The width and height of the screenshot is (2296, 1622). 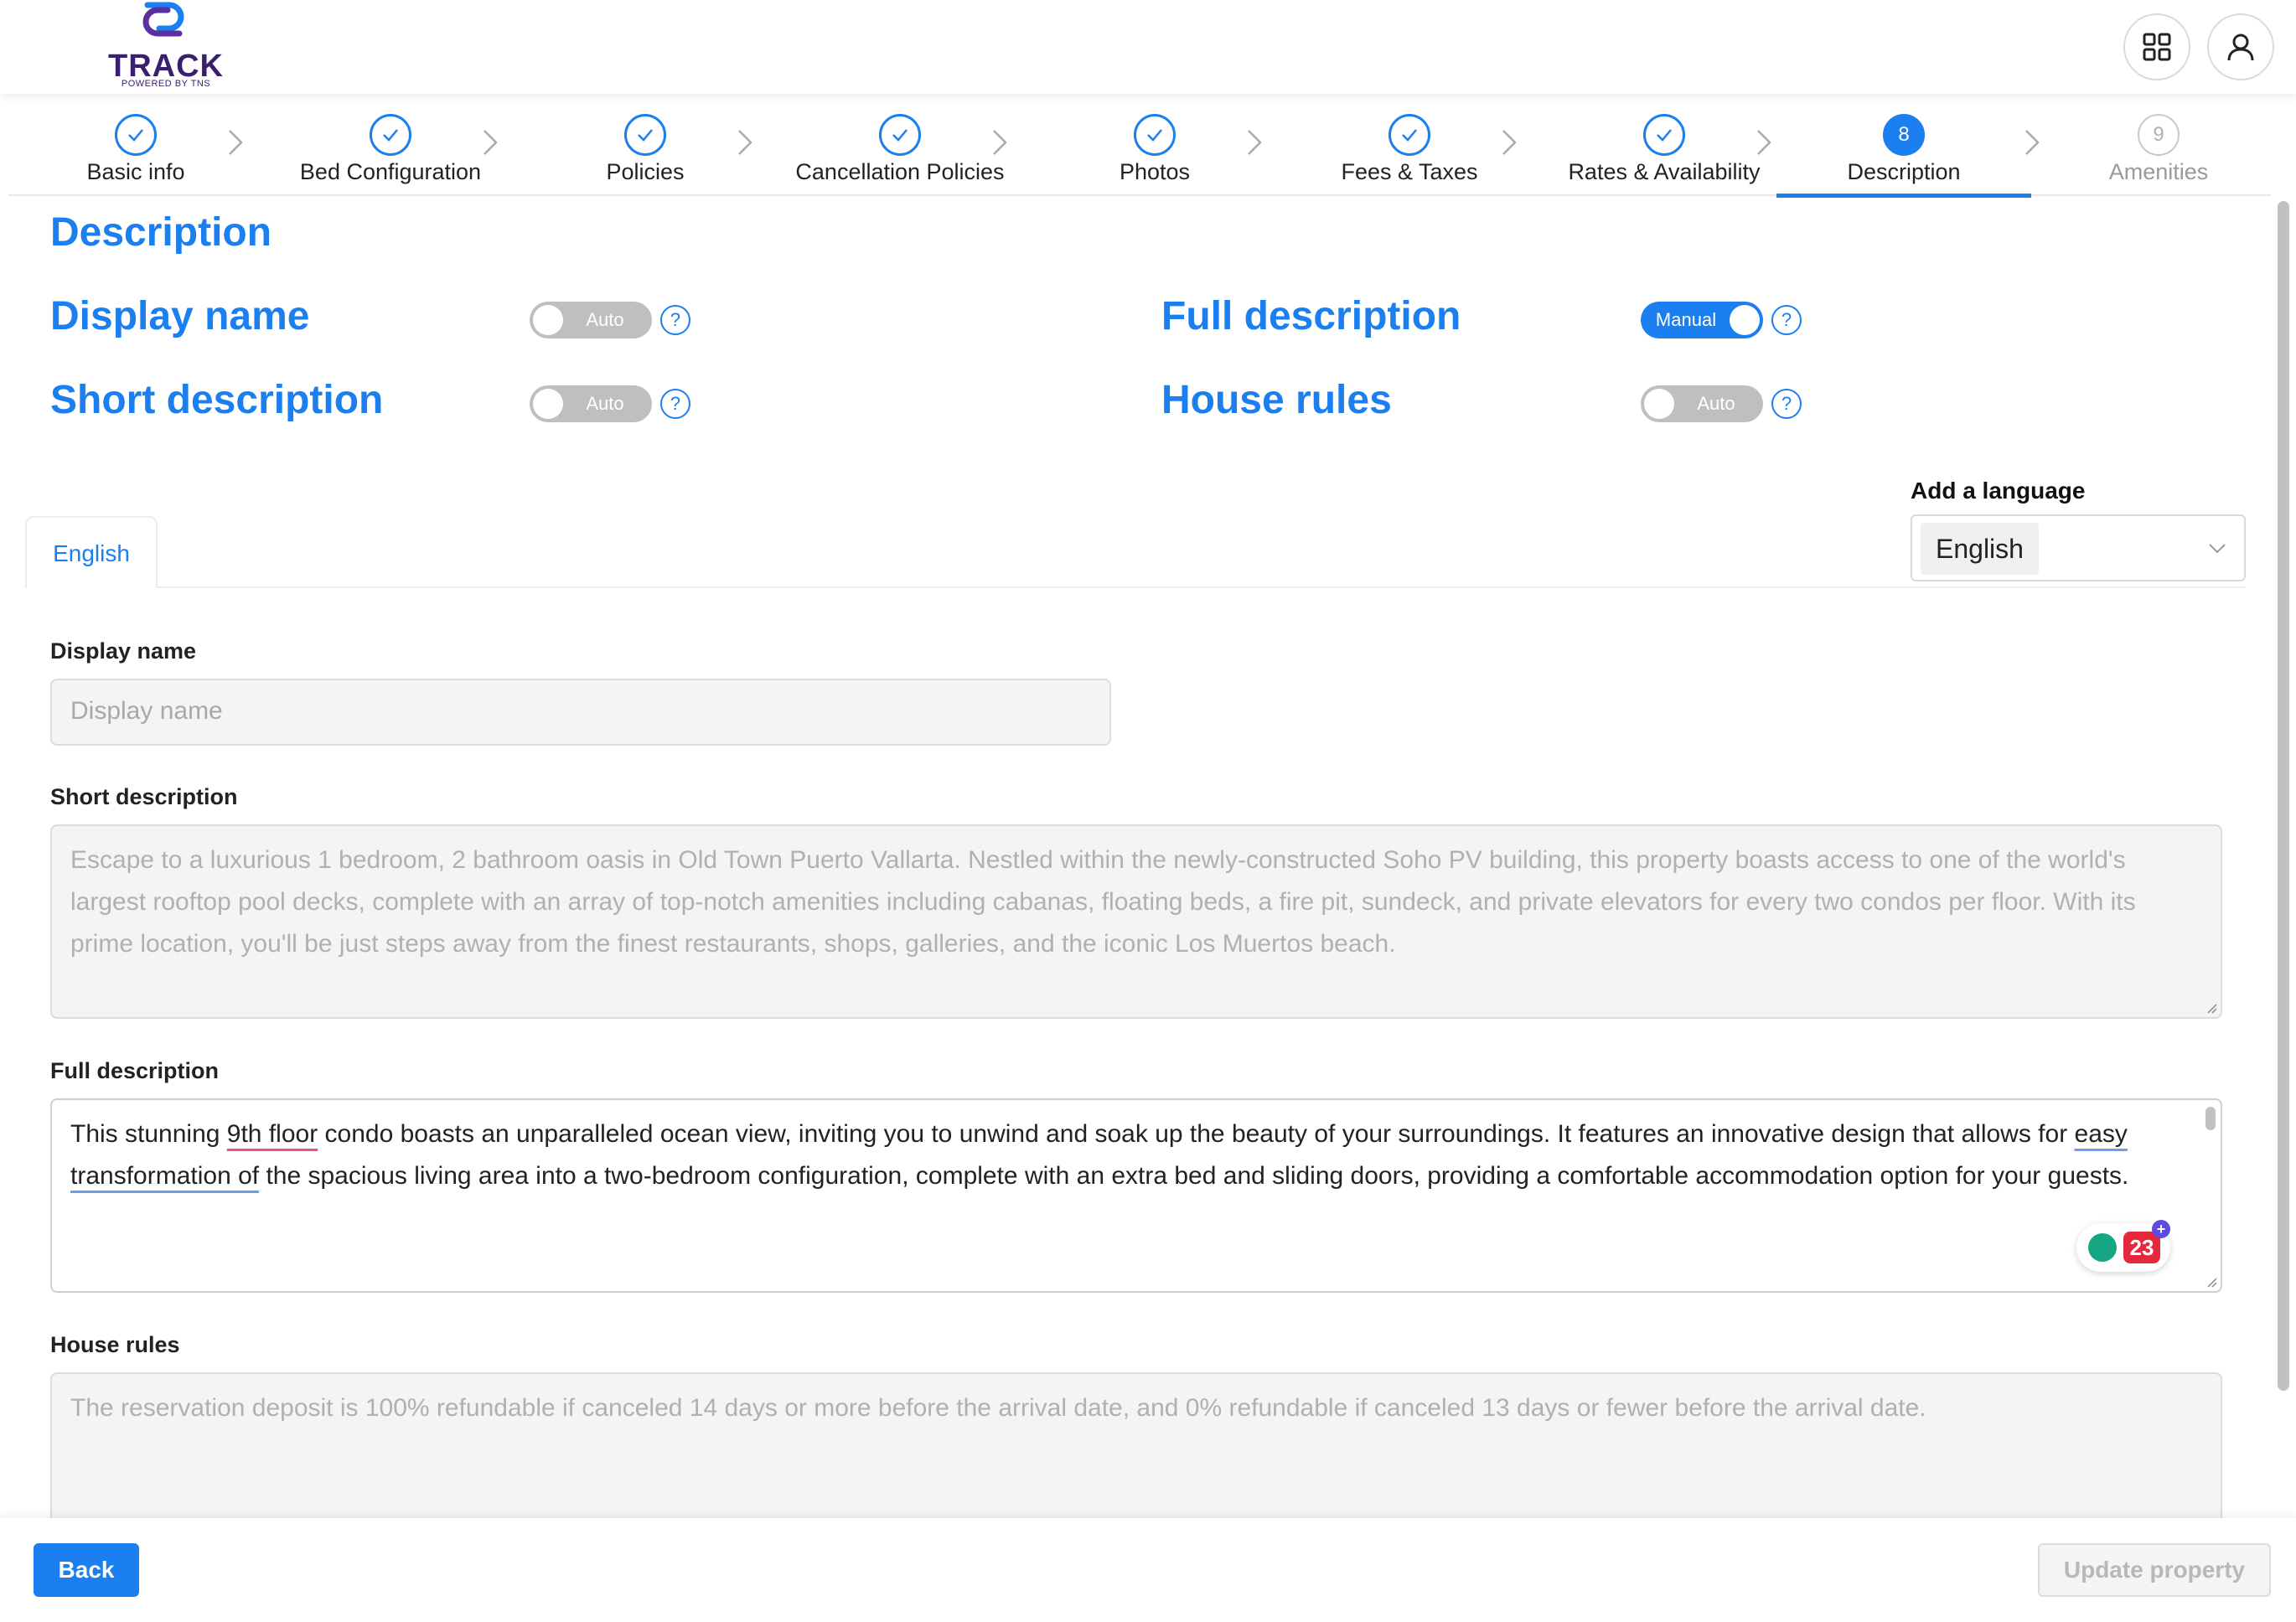 I want to click on update-property-button: Update property, so click(x=2154, y=1570).